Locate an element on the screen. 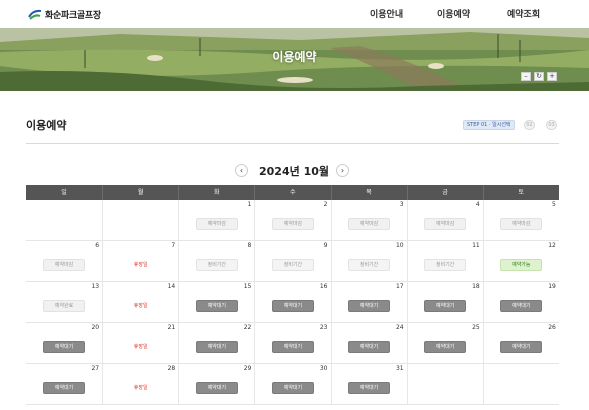  calendar-week-row: 6 예약마감 7 휴장일 8 정비기간 9 정비기간 10 정비기간 11 정비기간 12 예약가능 is located at coordinates (292, 261).